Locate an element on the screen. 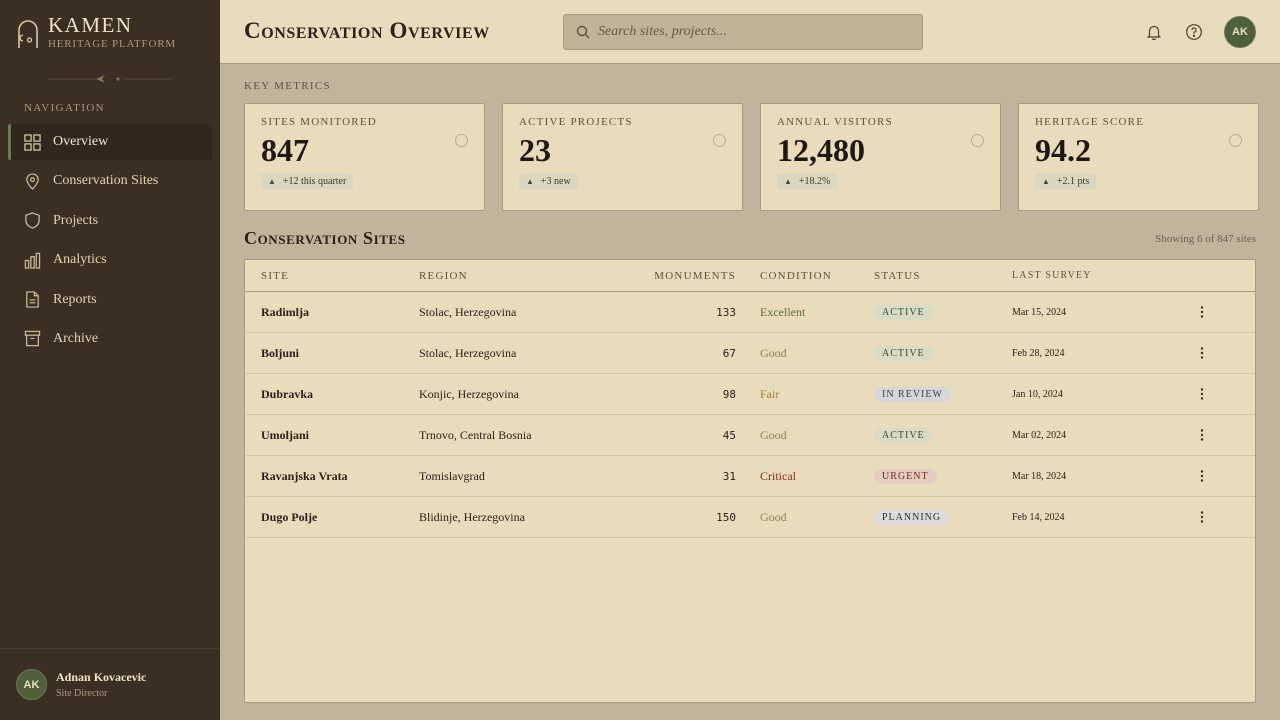  key-metrics-label: KEY METRICS is located at coordinates (287, 86).